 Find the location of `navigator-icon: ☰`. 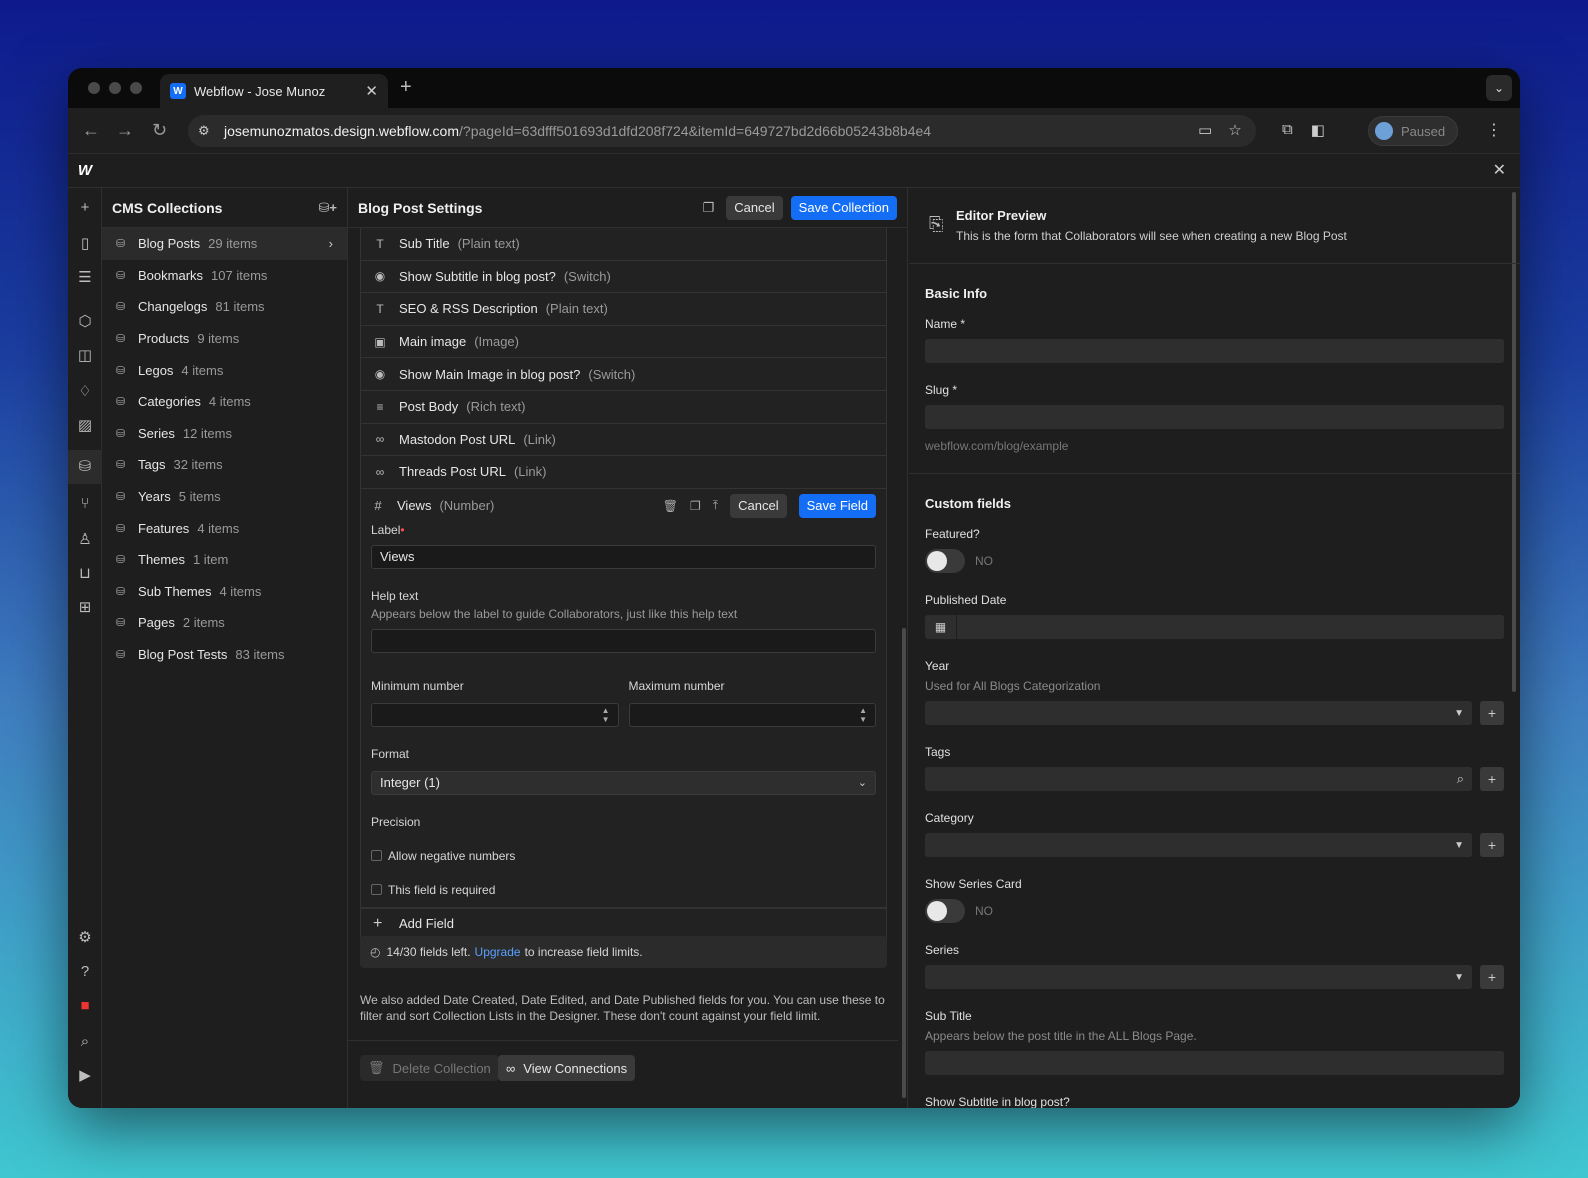

navigator-icon: ☰ is located at coordinates (85, 278).